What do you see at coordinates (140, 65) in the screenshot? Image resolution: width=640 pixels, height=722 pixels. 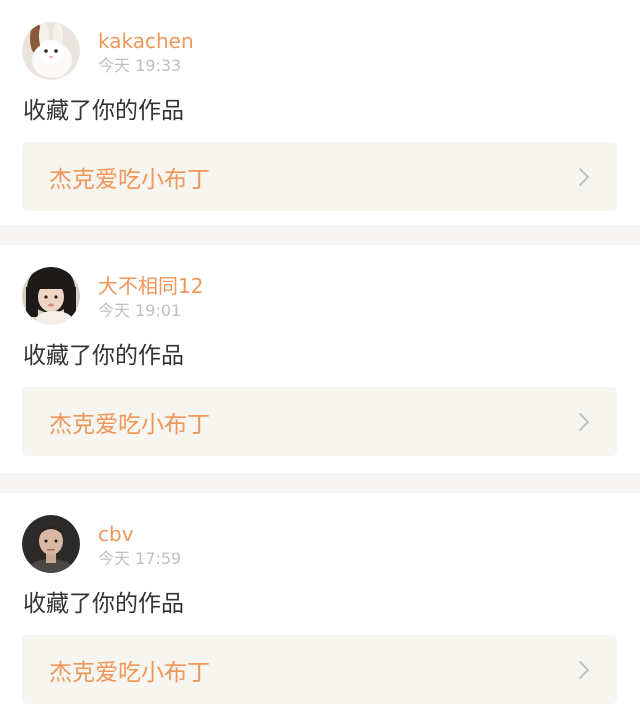 I see `timestamp: 今天 19:33` at bounding box center [140, 65].